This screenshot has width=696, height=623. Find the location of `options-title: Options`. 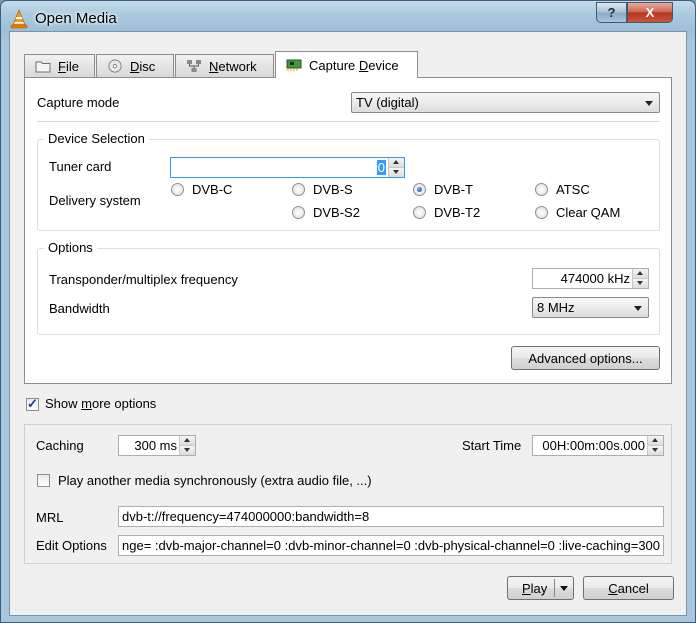

options-title: Options is located at coordinates (70, 247).